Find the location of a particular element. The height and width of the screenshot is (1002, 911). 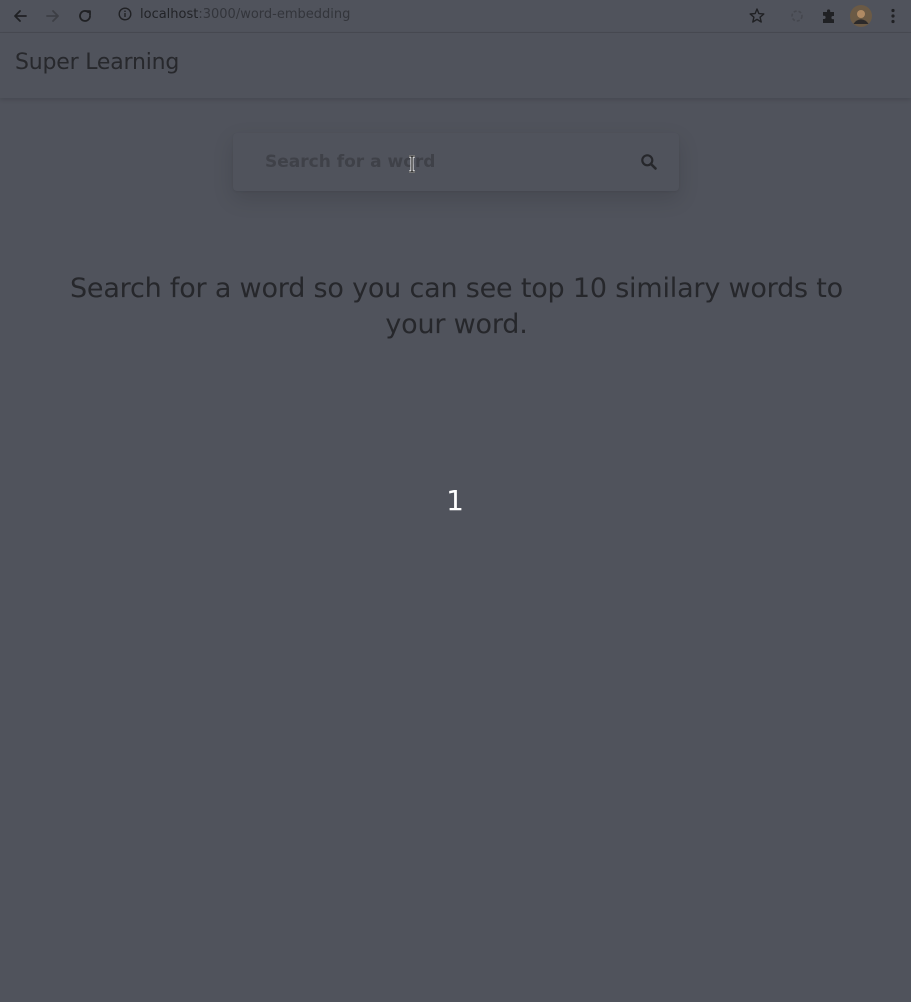

info-icon is located at coordinates (125, 14).